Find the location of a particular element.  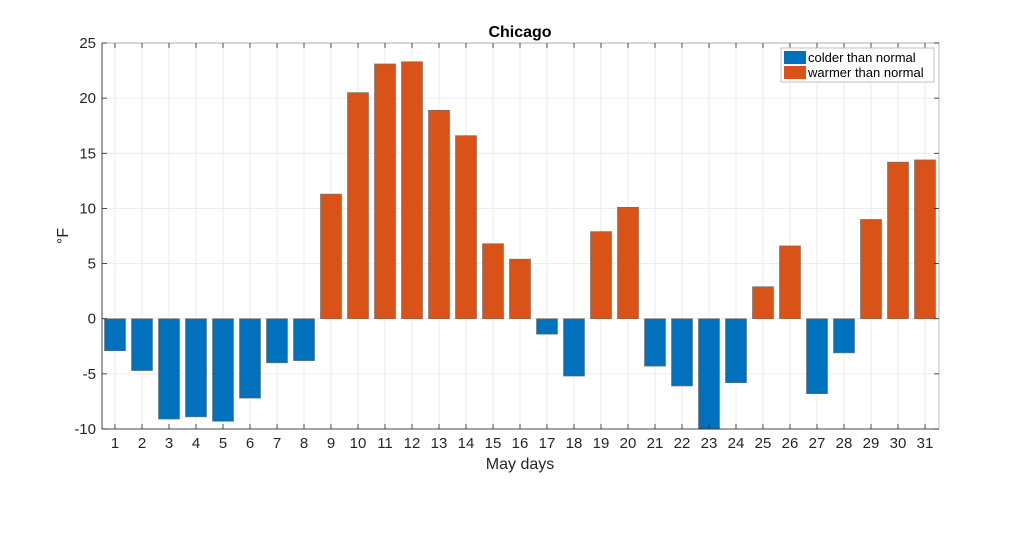

x-tick-label: 29 is located at coordinates (871, 443).